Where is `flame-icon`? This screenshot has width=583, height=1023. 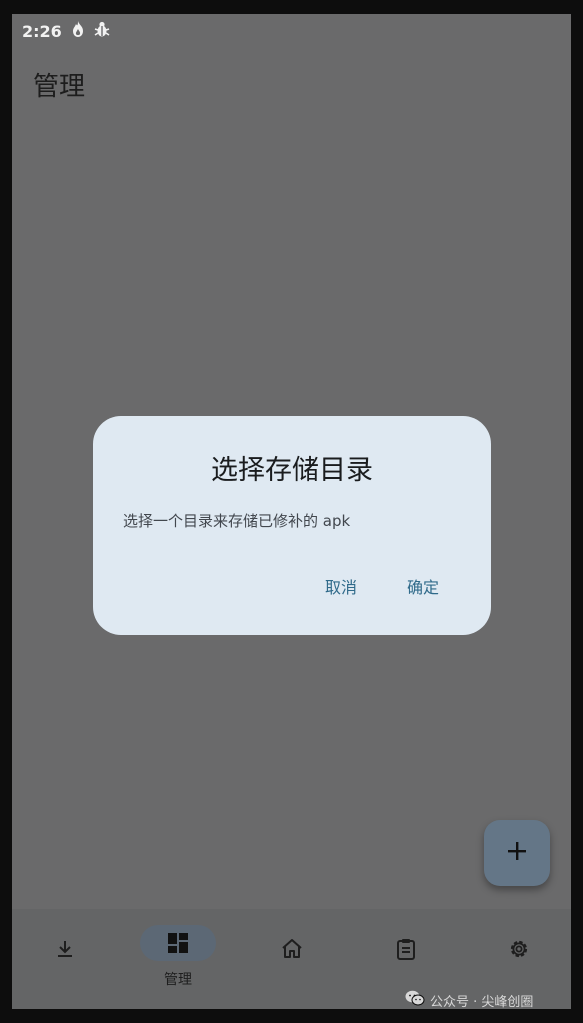
flame-icon is located at coordinates (78, 31).